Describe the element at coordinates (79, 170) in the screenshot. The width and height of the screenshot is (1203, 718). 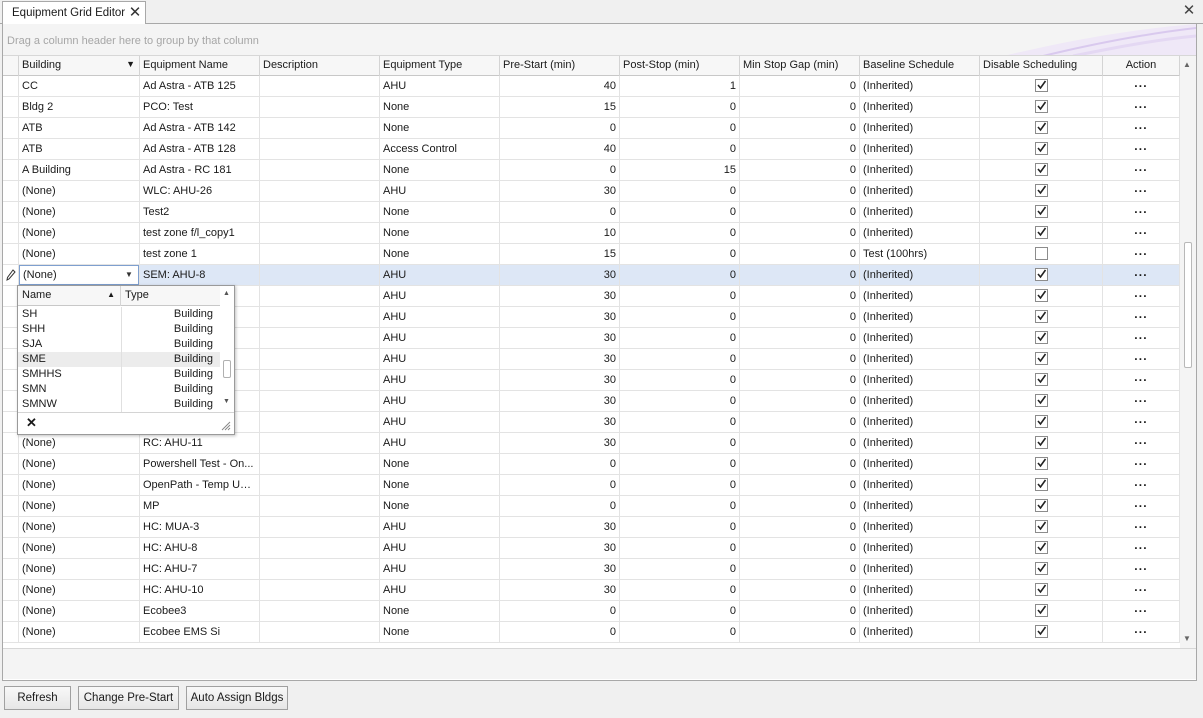
I see `cell-building: A Building` at that location.